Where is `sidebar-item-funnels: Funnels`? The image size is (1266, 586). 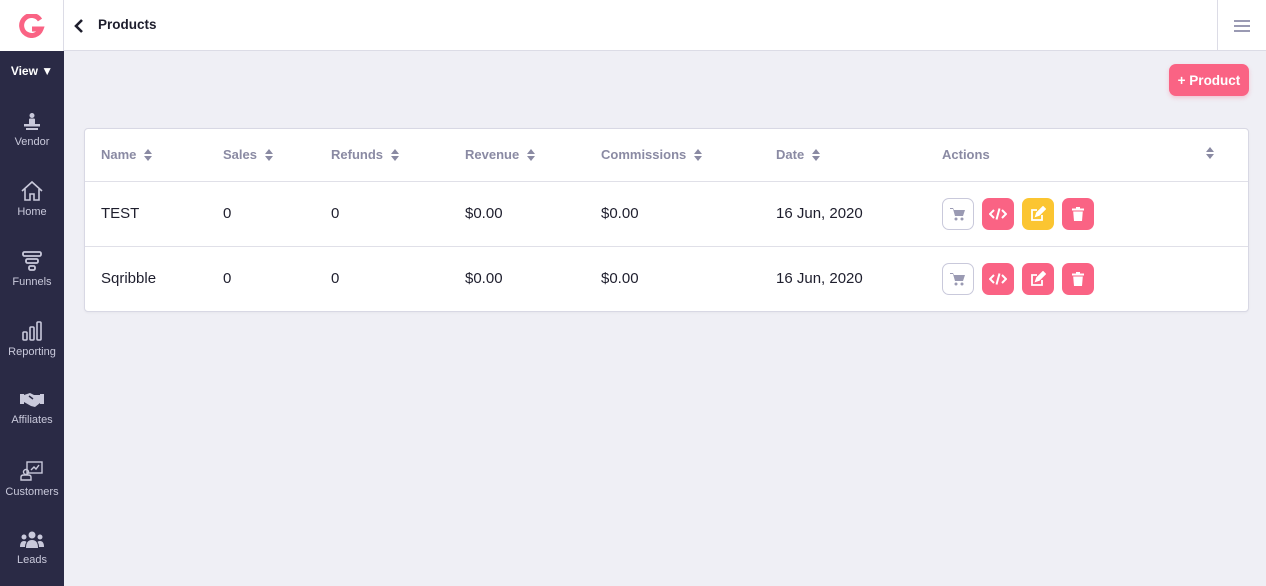 sidebar-item-funnels: Funnels is located at coordinates (32, 269).